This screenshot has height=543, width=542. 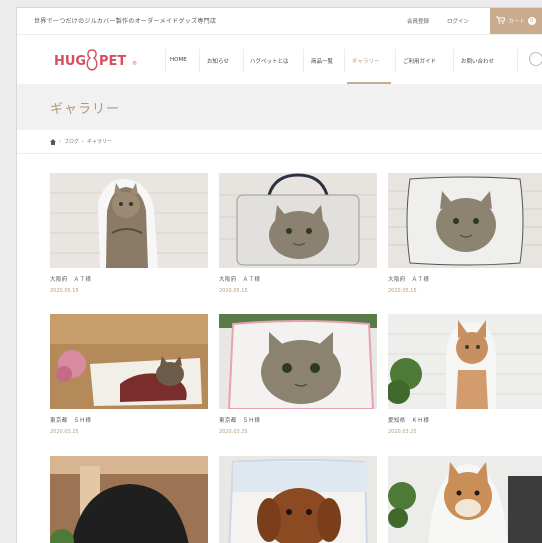 What do you see at coordinates (178, 60) in the screenshot?
I see `nav-home: HOME` at bounding box center [178, 60].